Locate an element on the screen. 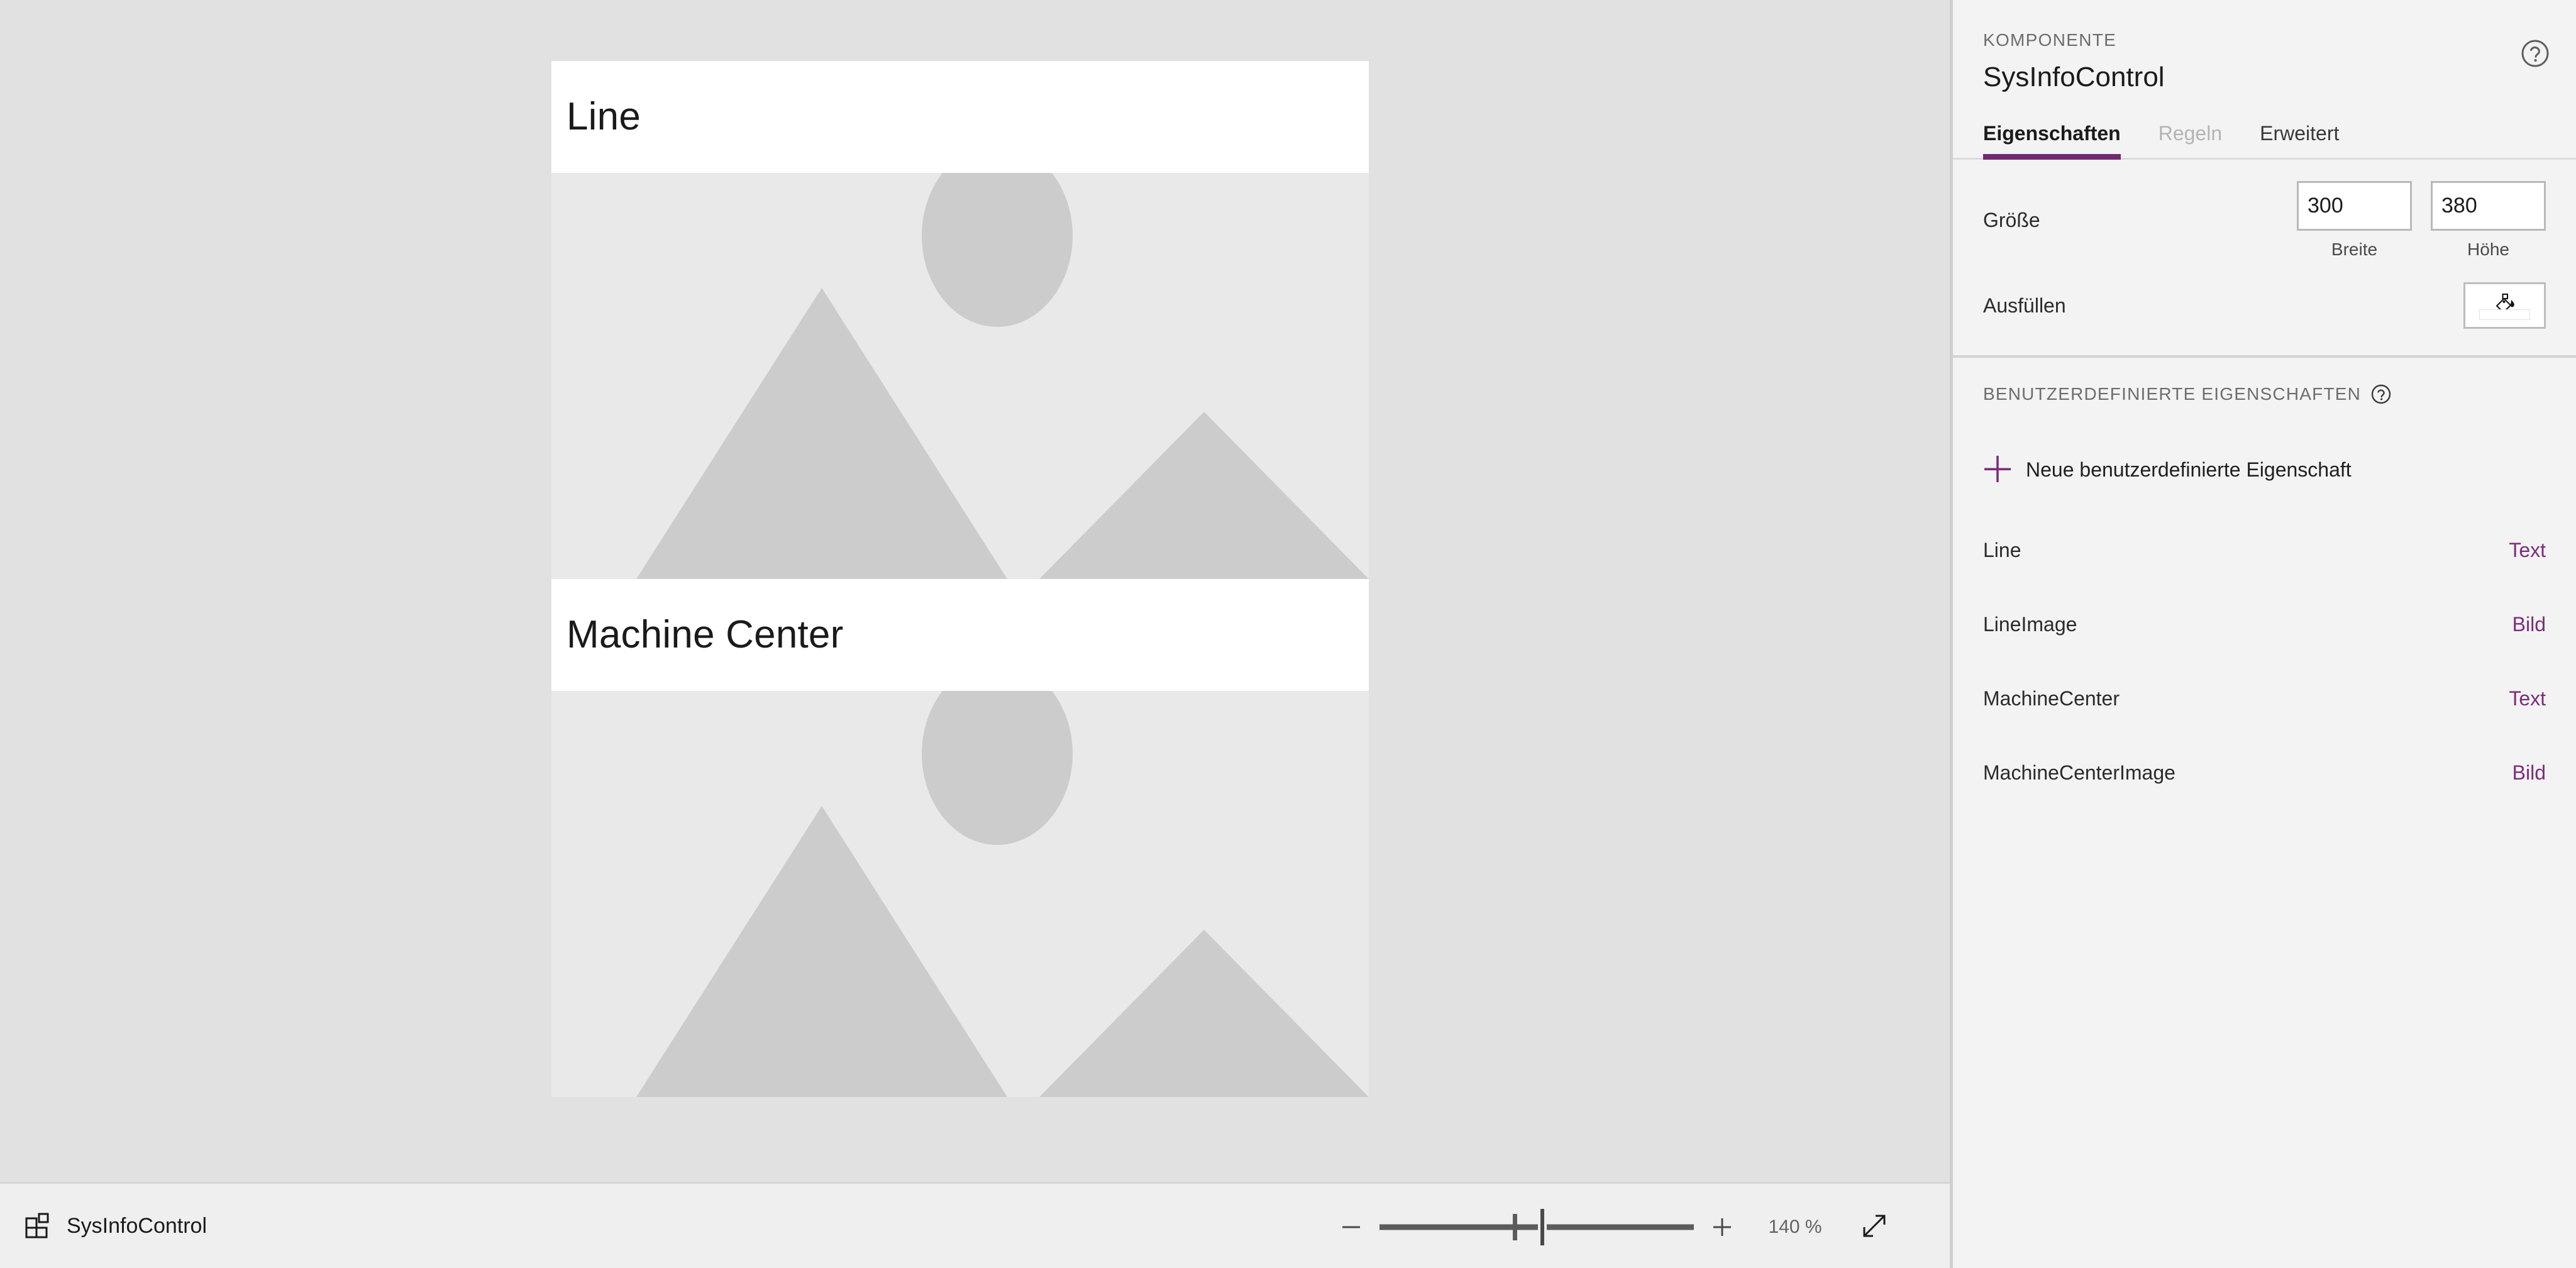  minus-icon is located at coordinates (1351, 1228).